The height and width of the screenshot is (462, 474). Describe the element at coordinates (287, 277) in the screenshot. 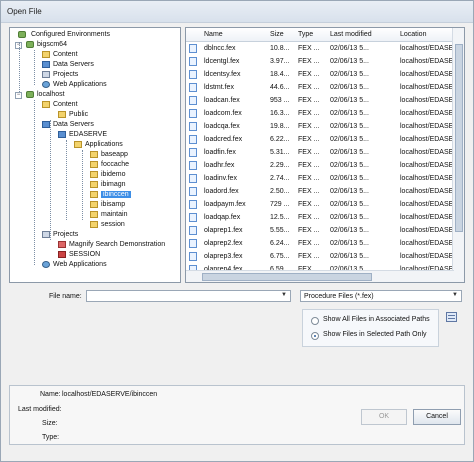

I see `horizontal-scroll-thumb` at that location.